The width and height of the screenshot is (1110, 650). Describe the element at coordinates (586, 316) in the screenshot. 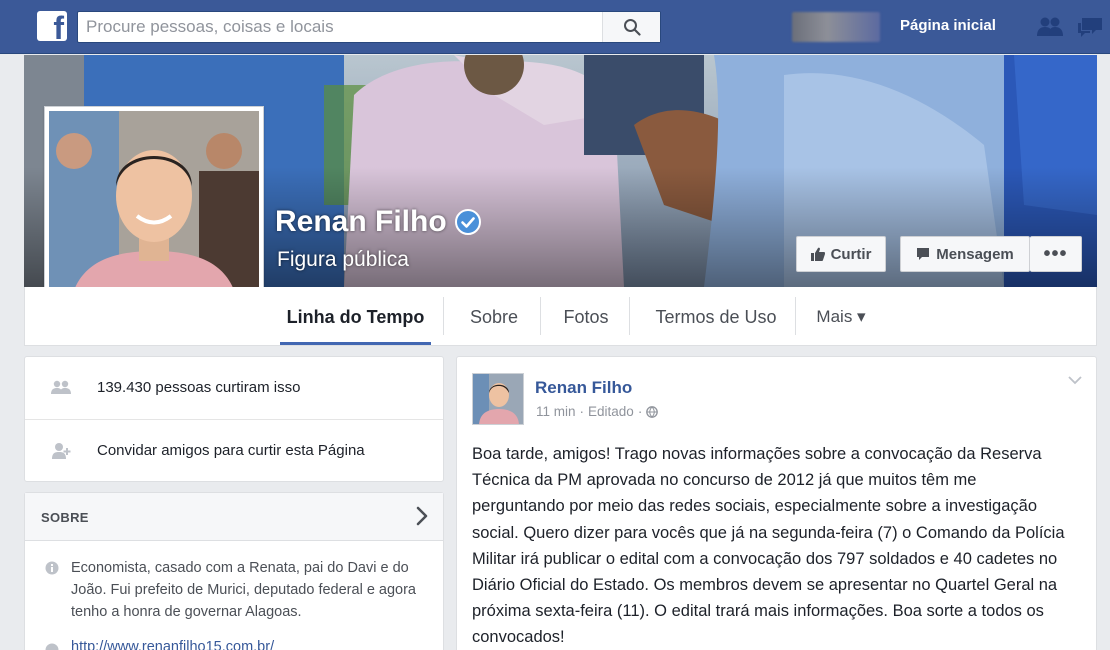

I see `tab-photos: Fotos` at that location.